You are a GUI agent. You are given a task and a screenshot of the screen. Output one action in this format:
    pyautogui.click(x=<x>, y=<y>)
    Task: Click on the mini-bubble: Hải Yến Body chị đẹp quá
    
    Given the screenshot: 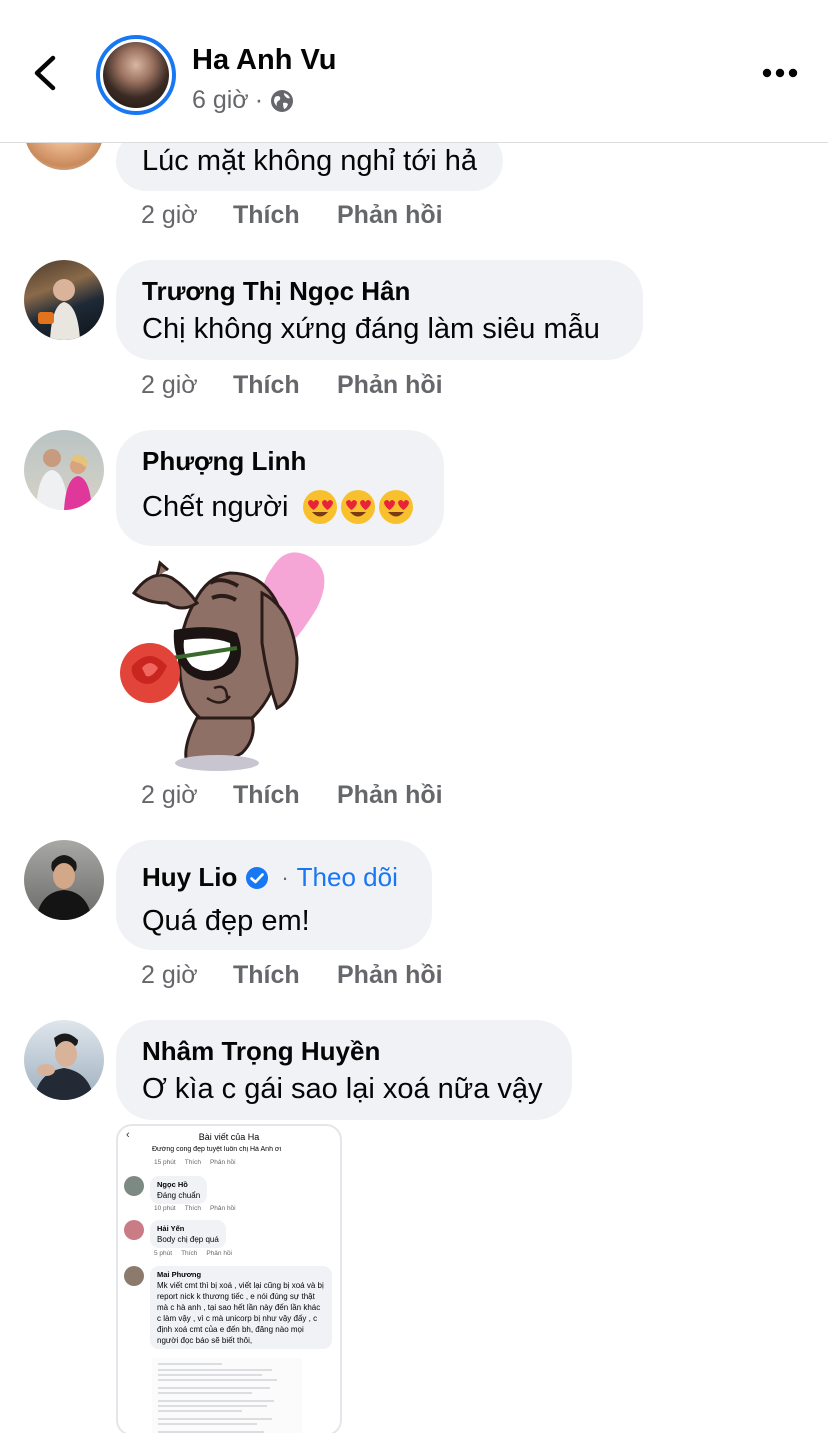 What is the action you would take?
    pyautogui.click(x=188, y=1234)
    